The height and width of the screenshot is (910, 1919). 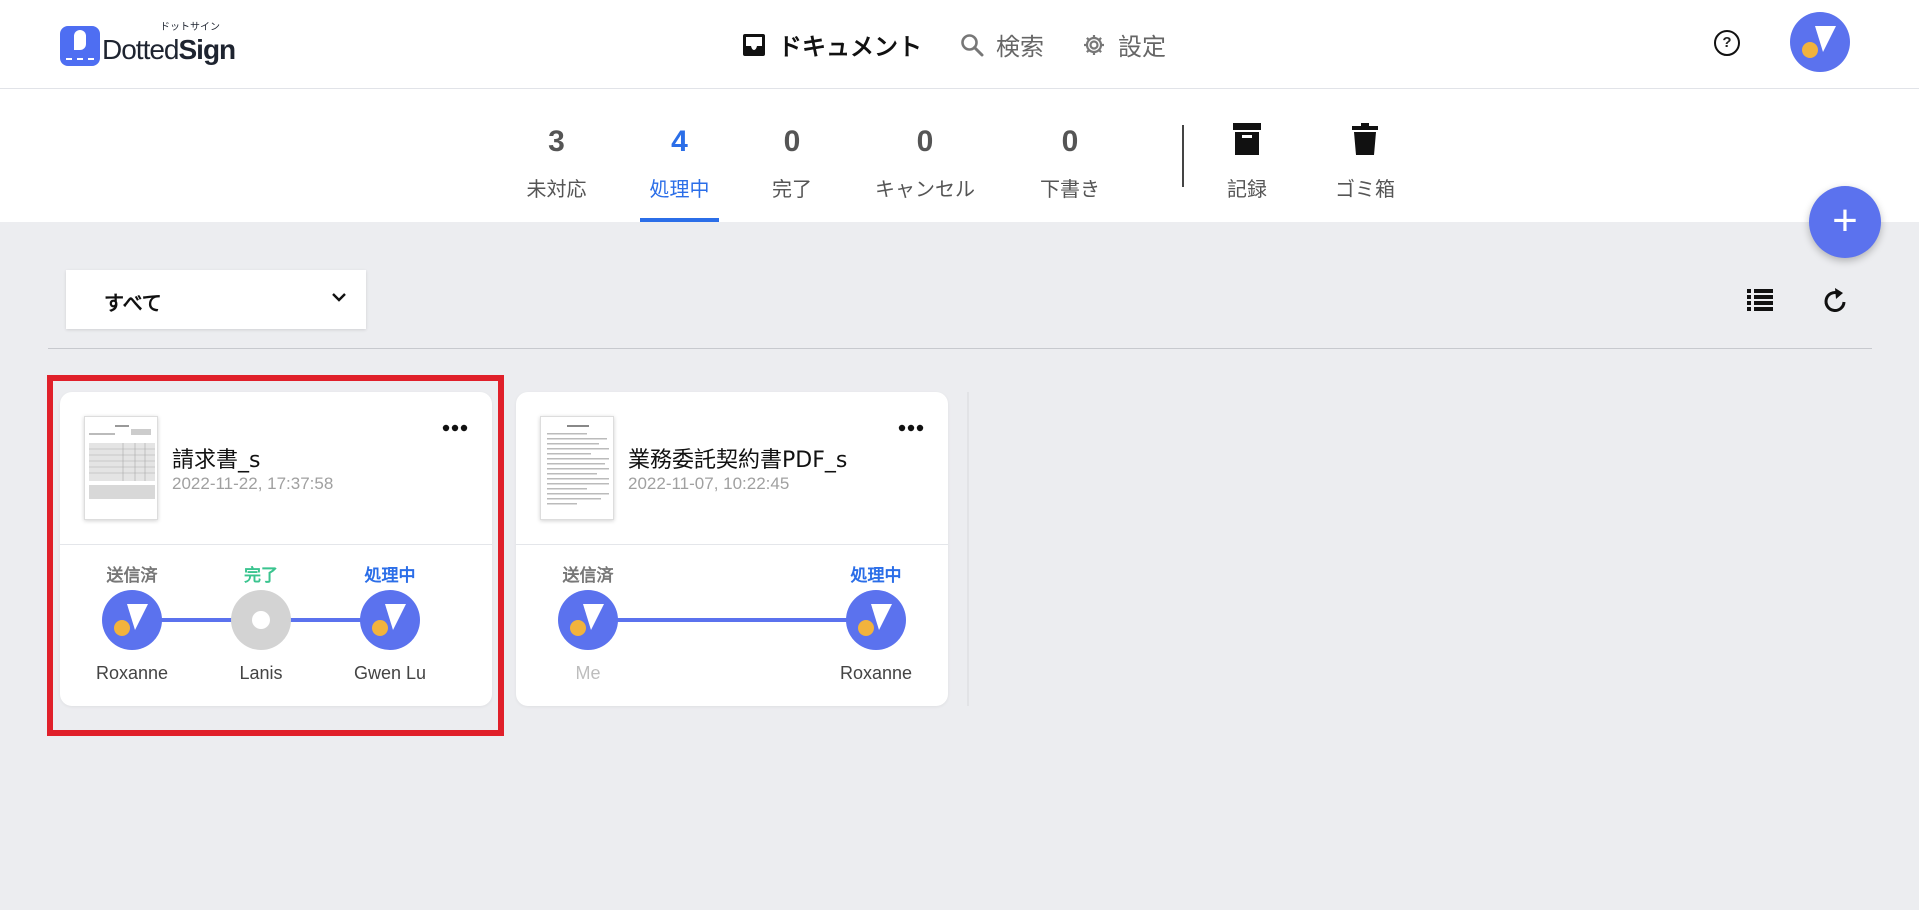 I want to click on tab-in-progress-label: 処理中, so click(x=679, y=189).